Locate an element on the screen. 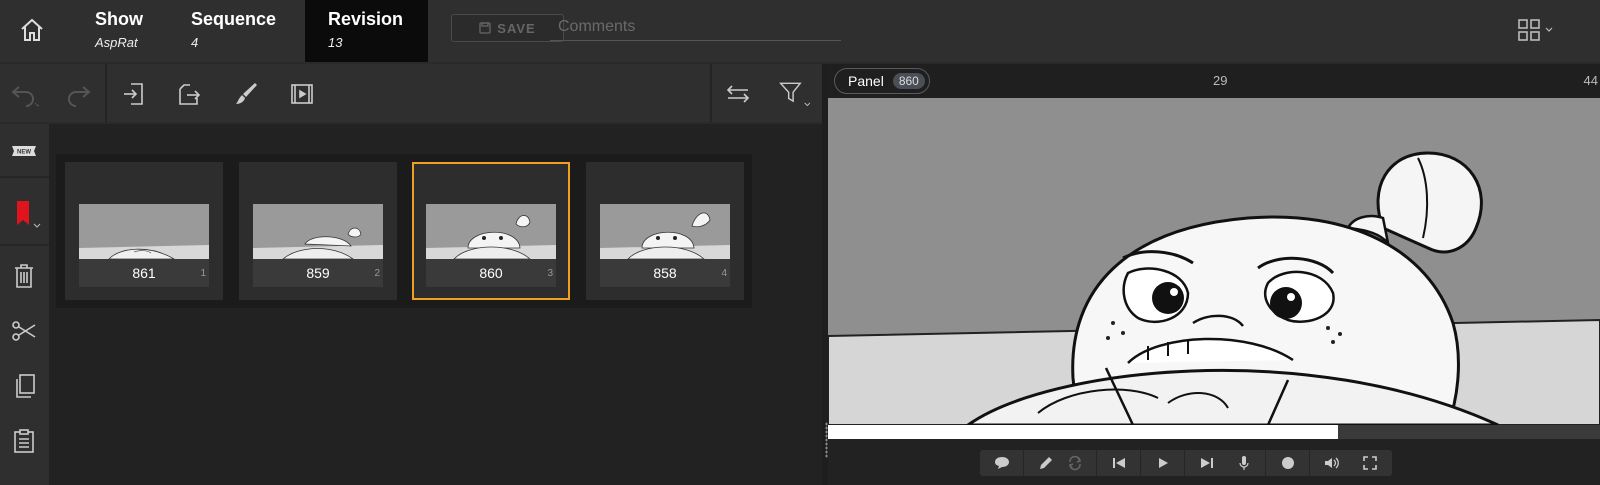 This screenshot has height=485, width=1600. panel-number: 859 is located at coordinates (318, 273).